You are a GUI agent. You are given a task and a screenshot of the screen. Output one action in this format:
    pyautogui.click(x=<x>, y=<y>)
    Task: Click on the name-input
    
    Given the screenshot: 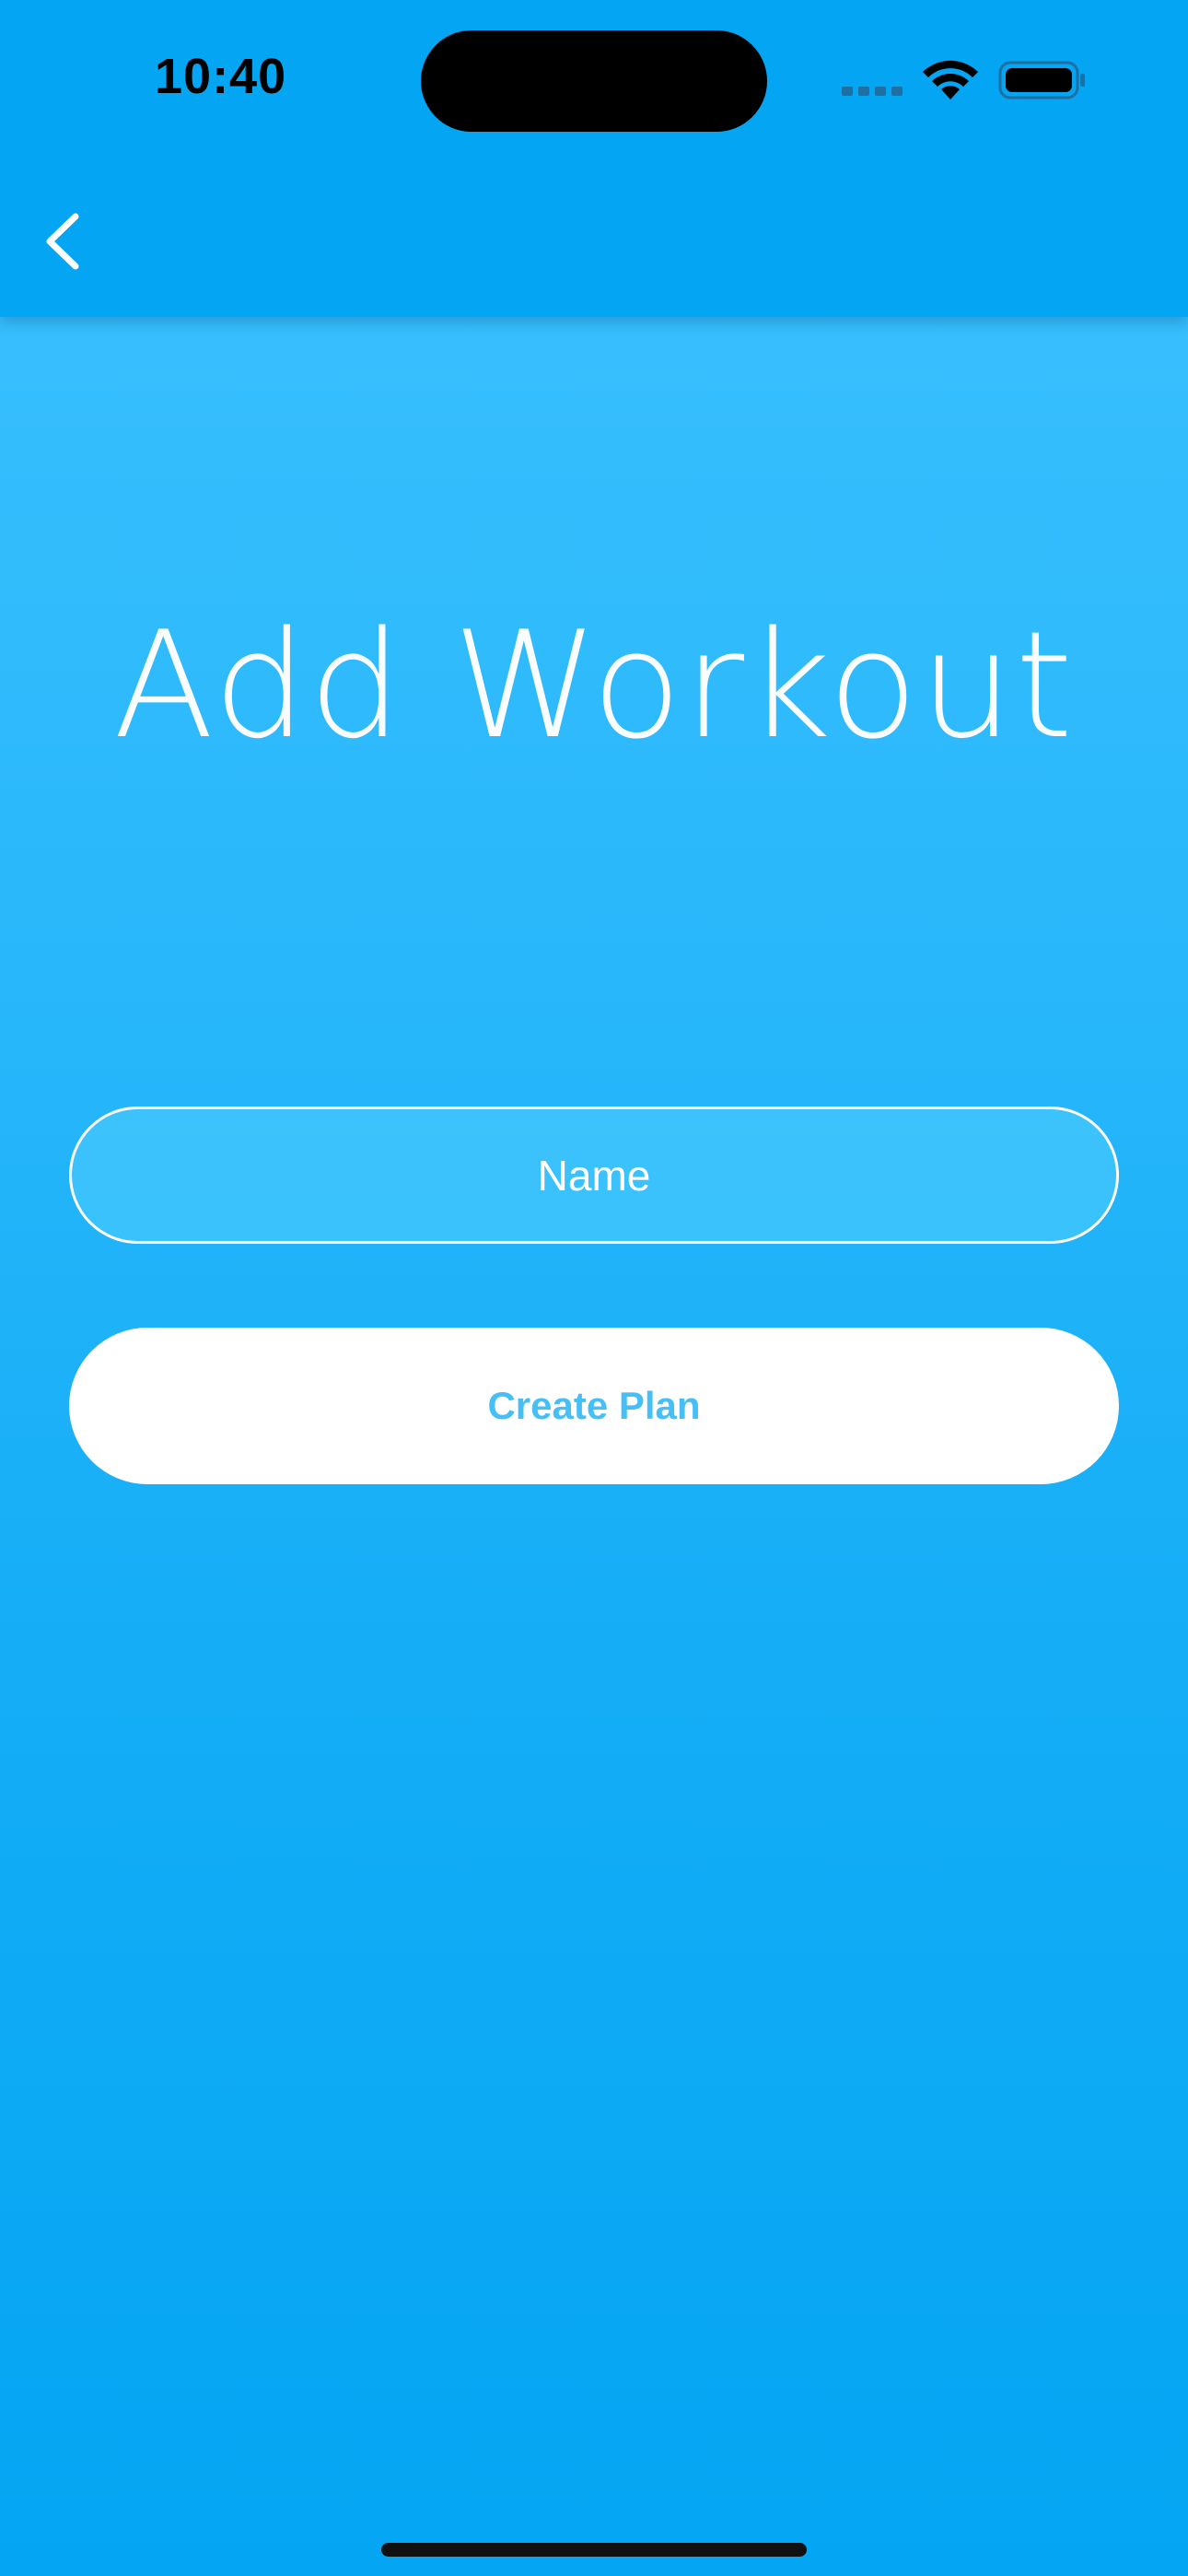 What is the action you would take?
    pyautogui.click(x=594, y=1175)
    